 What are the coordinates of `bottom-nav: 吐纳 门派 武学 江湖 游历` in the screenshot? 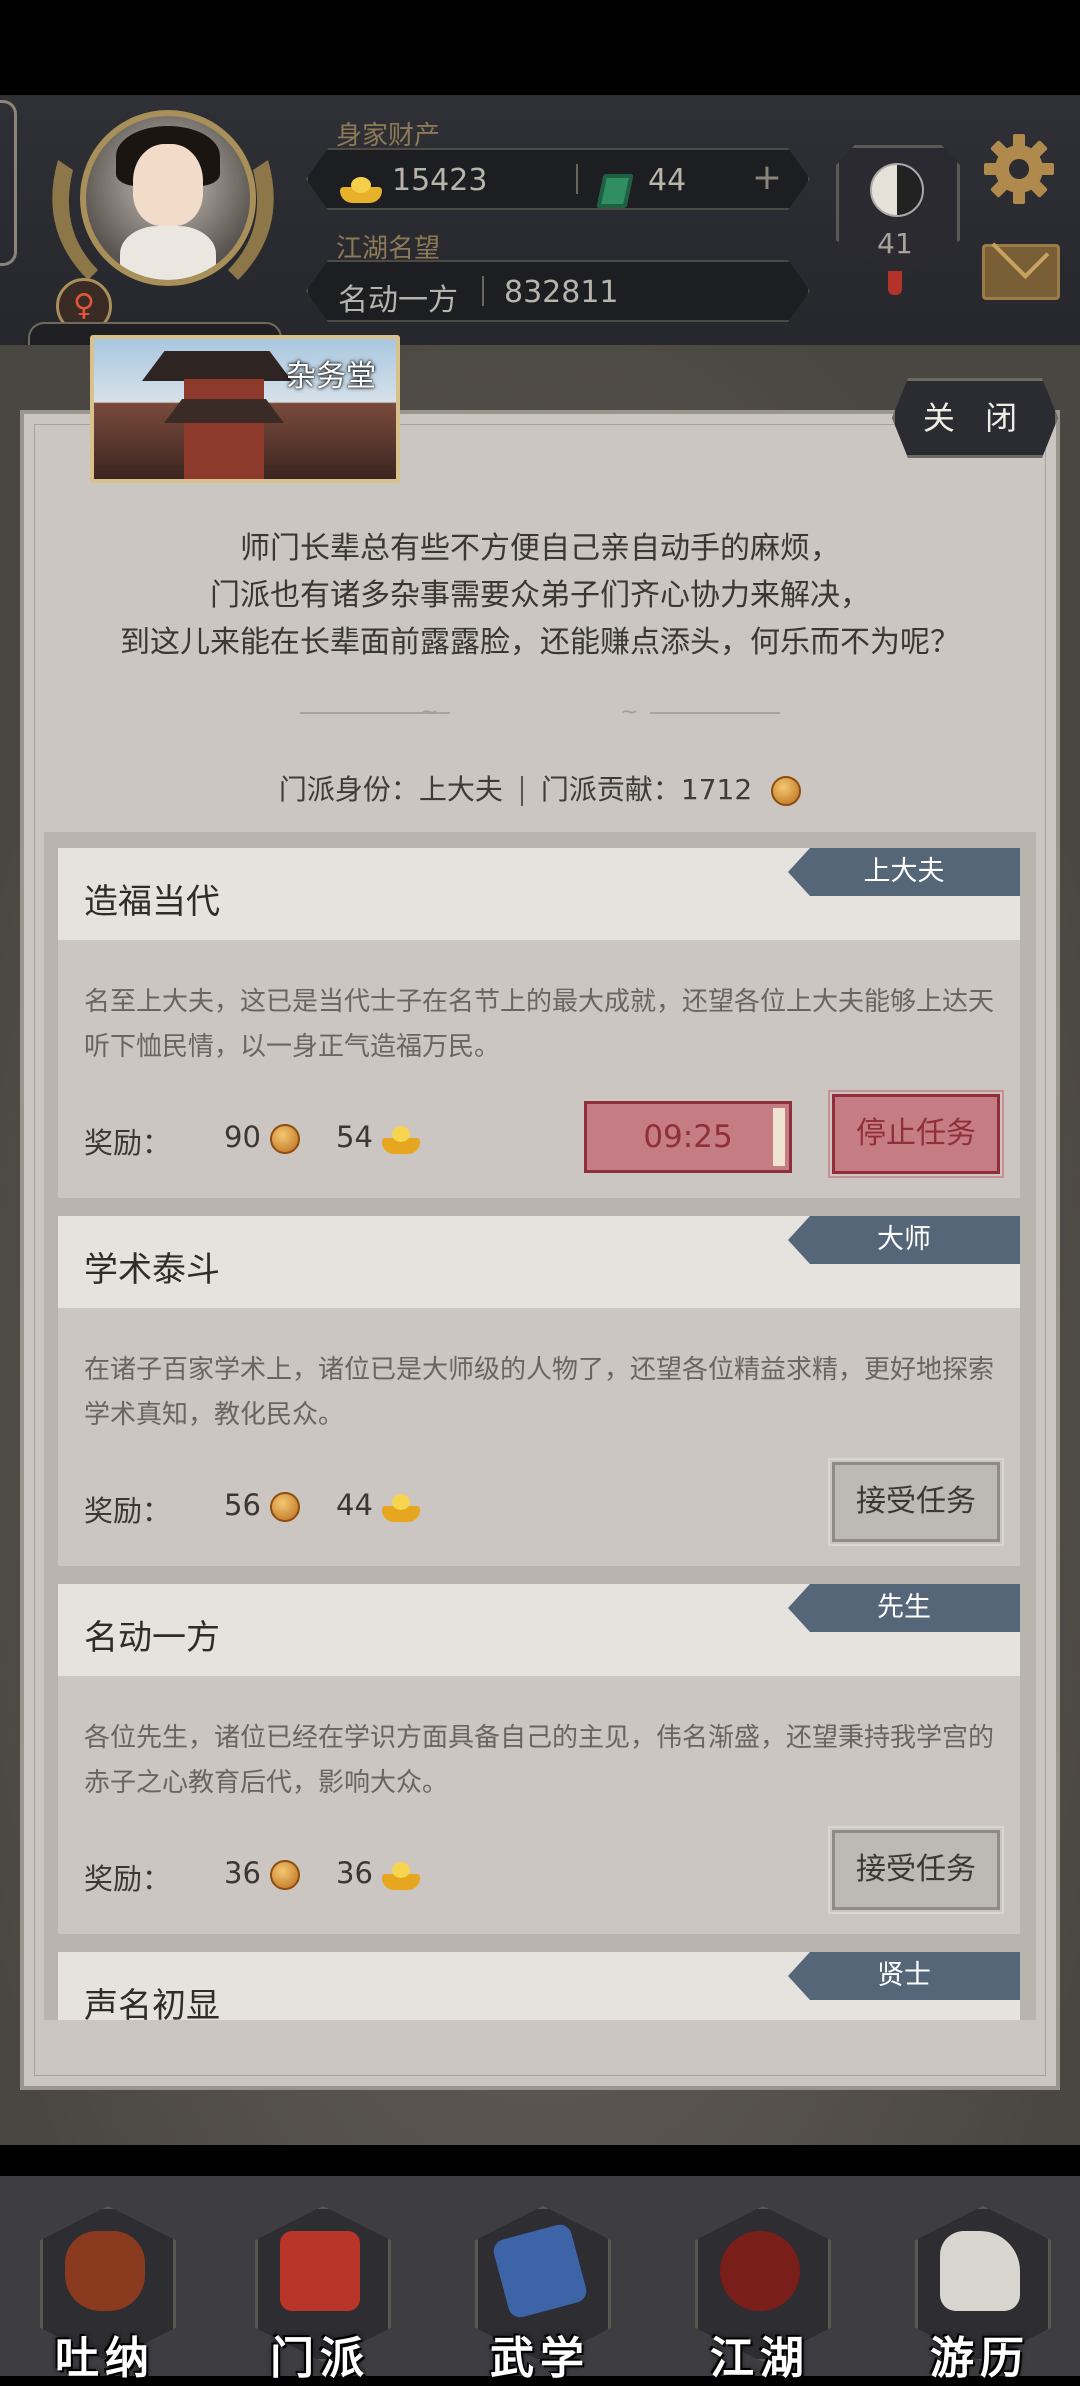 It's located at (540, 2280).